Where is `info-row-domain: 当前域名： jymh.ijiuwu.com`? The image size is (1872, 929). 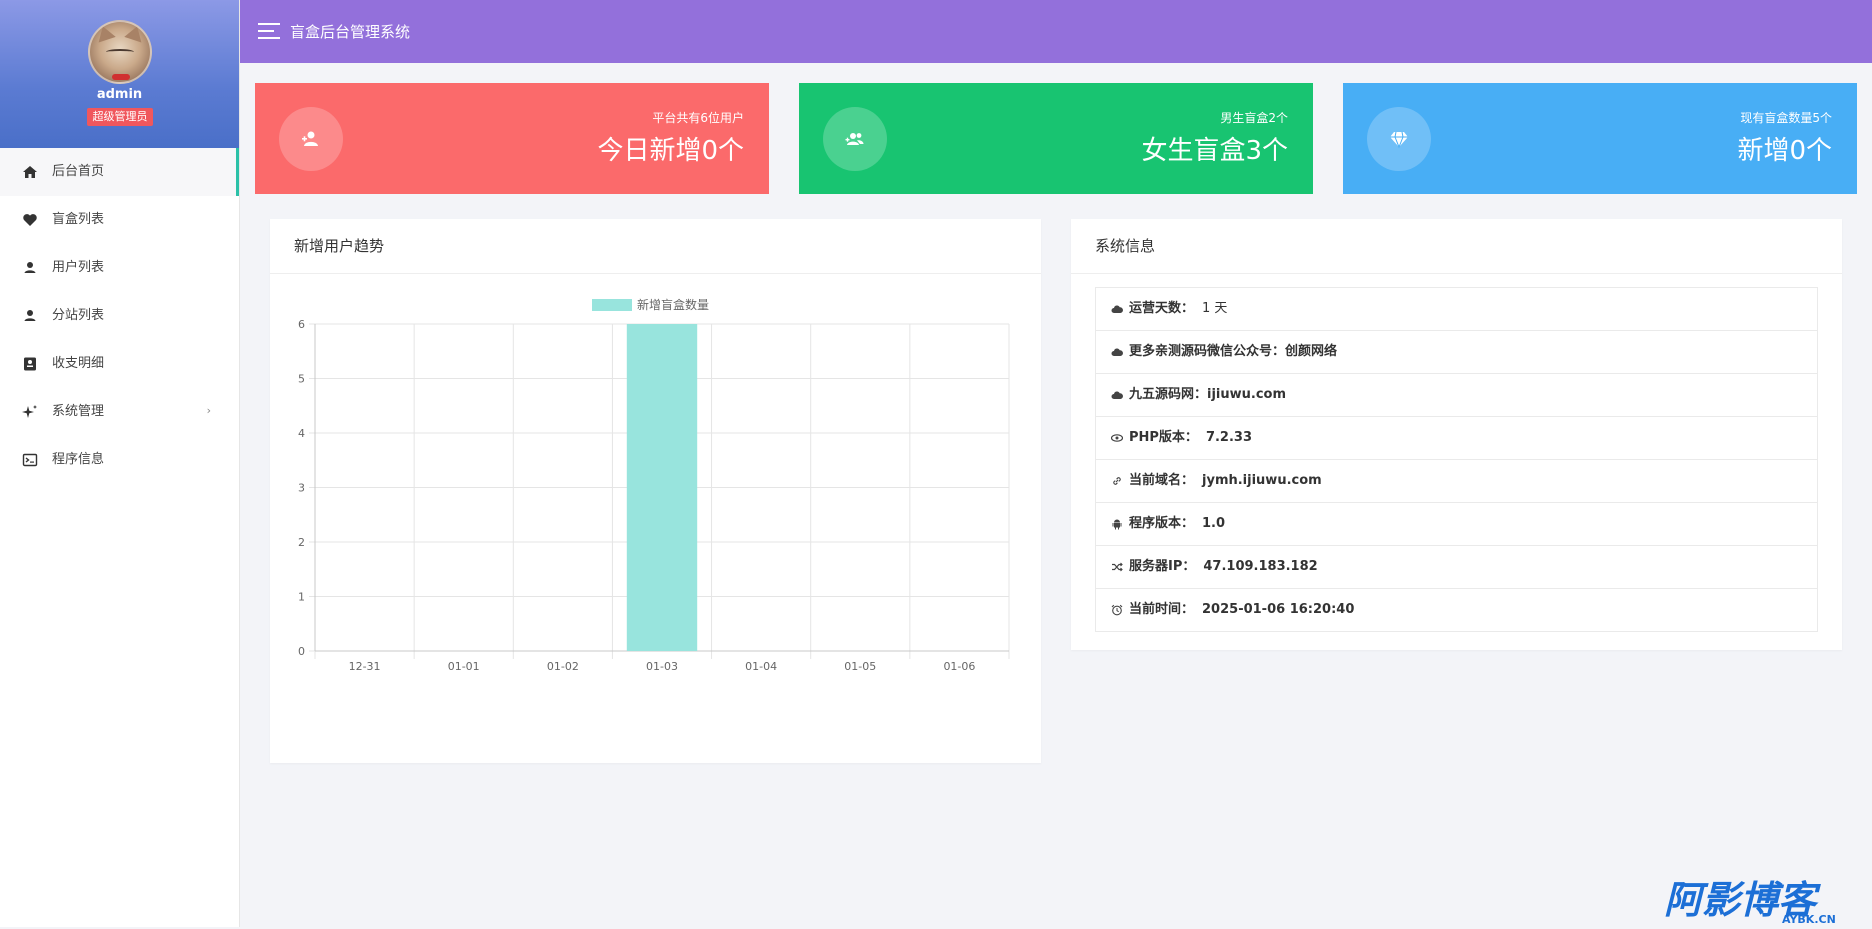 info-row-domain: 当前域名： jymh.ijiuwu.com is located at coordinates (1456, 481).